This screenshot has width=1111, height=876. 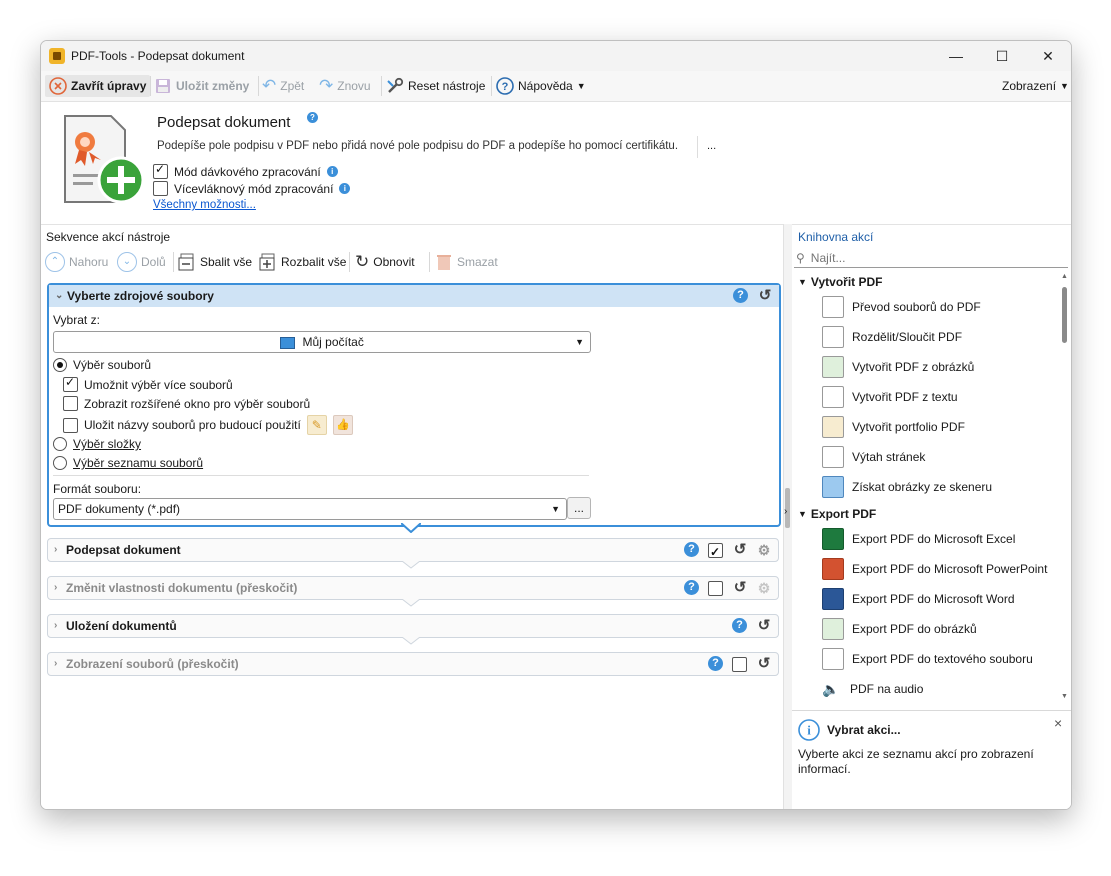 What do you see at coordinates (785, 511) in the screenshot?
I see `chevron-right-icon: ›` at bounding box center [785, 511].